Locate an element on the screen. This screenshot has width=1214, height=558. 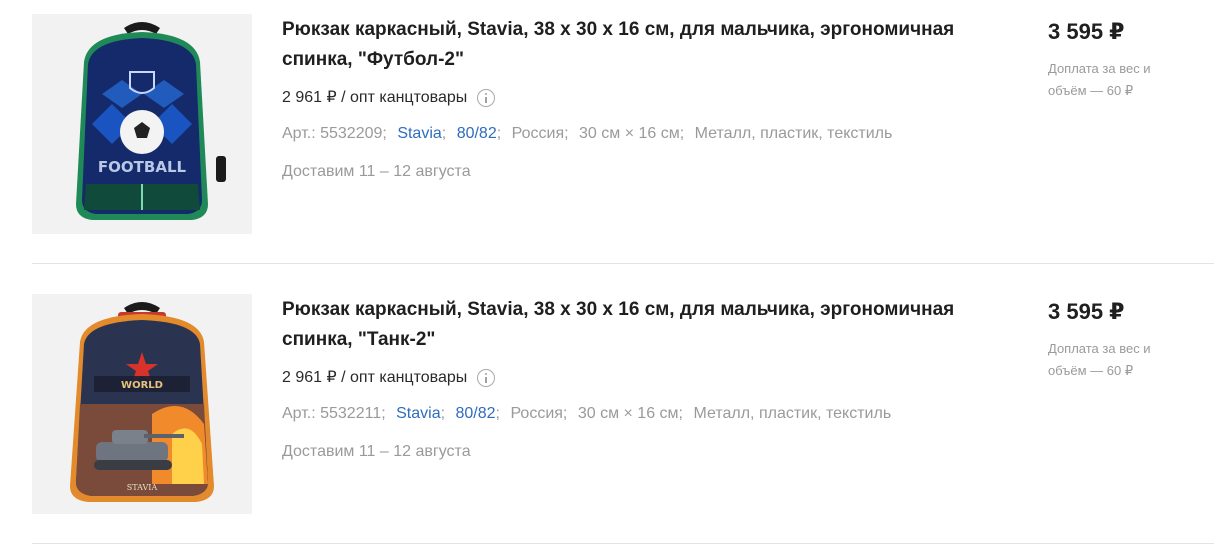
product-image: WORLD STAVIA is located at coordinates (142, 404).